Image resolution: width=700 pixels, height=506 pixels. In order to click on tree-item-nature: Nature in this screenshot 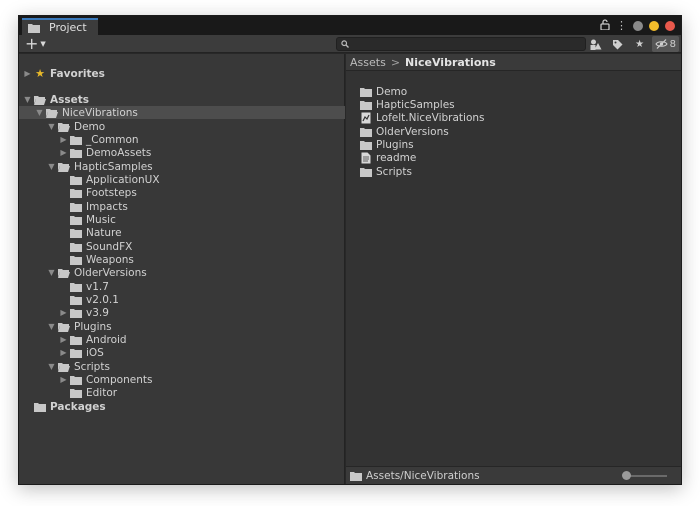, I will do `click(96, 232)`.